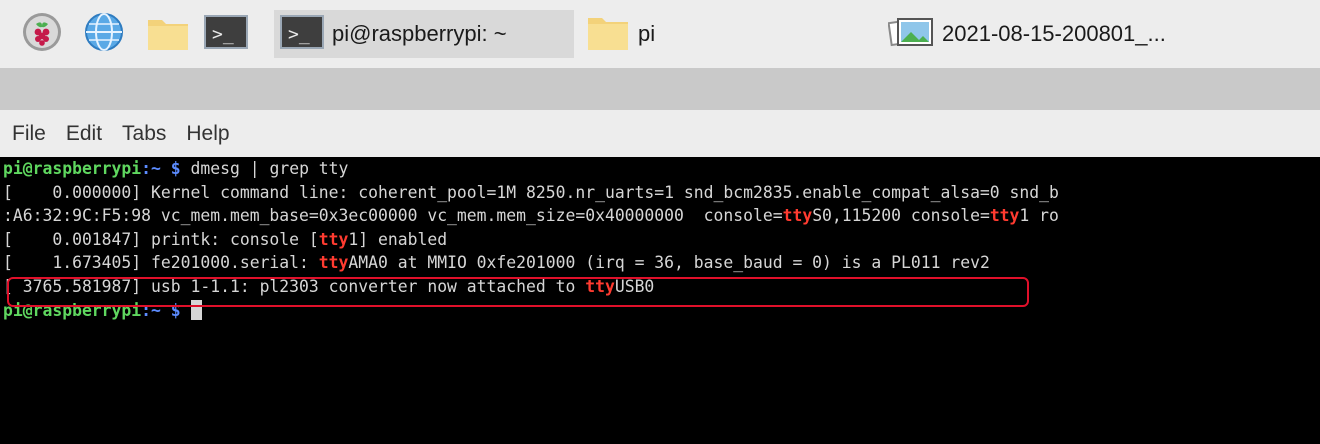  I want to click on output-text: USB0, so click(634, 286).